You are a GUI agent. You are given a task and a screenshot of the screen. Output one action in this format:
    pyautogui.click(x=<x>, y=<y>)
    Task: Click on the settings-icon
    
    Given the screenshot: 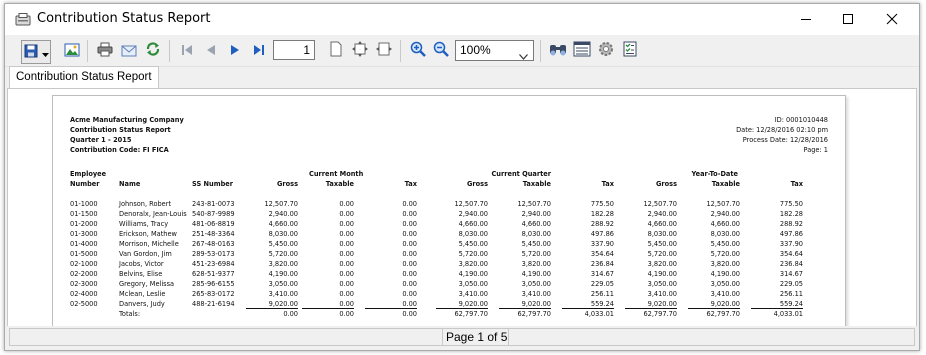 What is the action you would take?
    pyautogui.click(x=606, y=51)
    